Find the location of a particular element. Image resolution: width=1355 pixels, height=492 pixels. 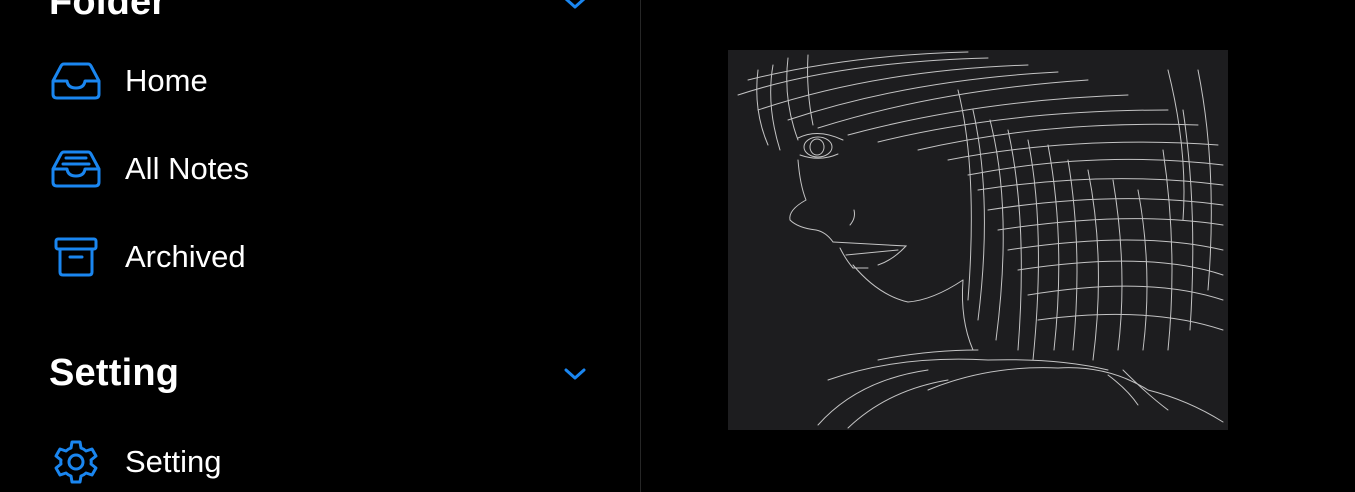

sidebar-item-all-notes: All Notes is located at coordinates (321, 169).